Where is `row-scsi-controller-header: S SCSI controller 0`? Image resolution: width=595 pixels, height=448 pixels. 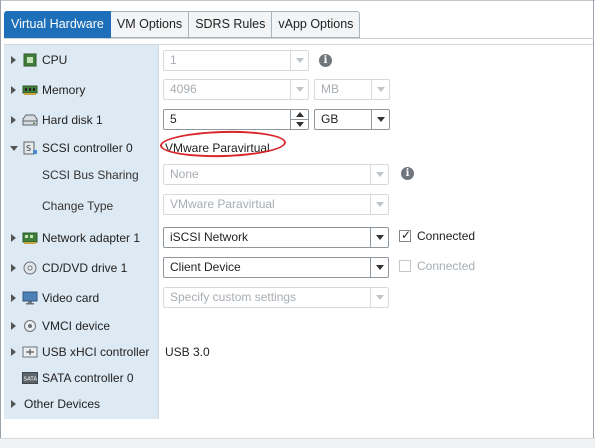
row-scsi-controller-header: S SCSI controller 0 is located at coordinates (81, 148).